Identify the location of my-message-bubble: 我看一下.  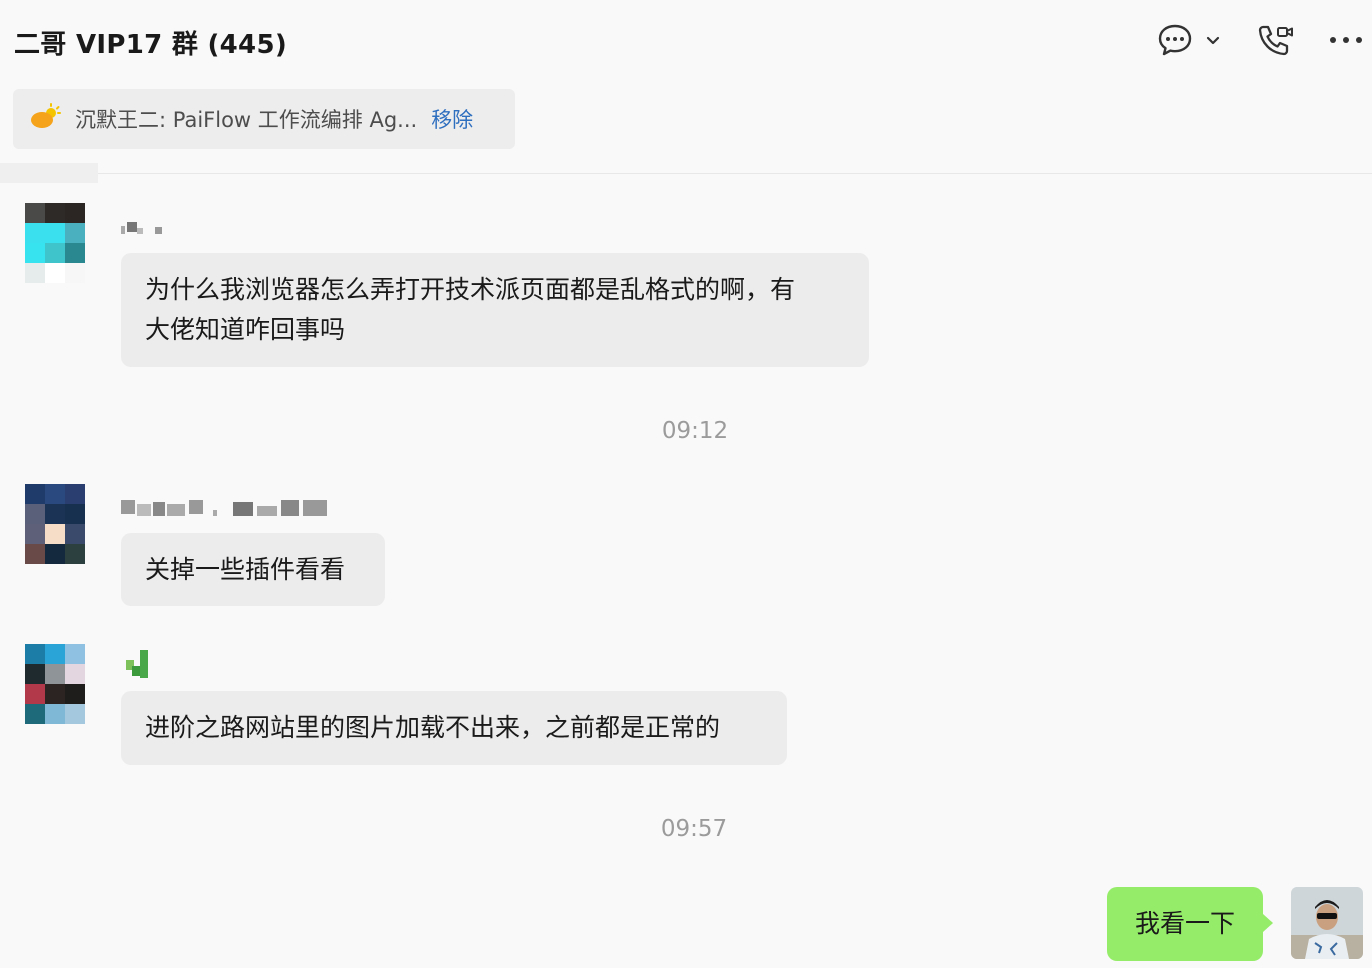
(1190, 924).